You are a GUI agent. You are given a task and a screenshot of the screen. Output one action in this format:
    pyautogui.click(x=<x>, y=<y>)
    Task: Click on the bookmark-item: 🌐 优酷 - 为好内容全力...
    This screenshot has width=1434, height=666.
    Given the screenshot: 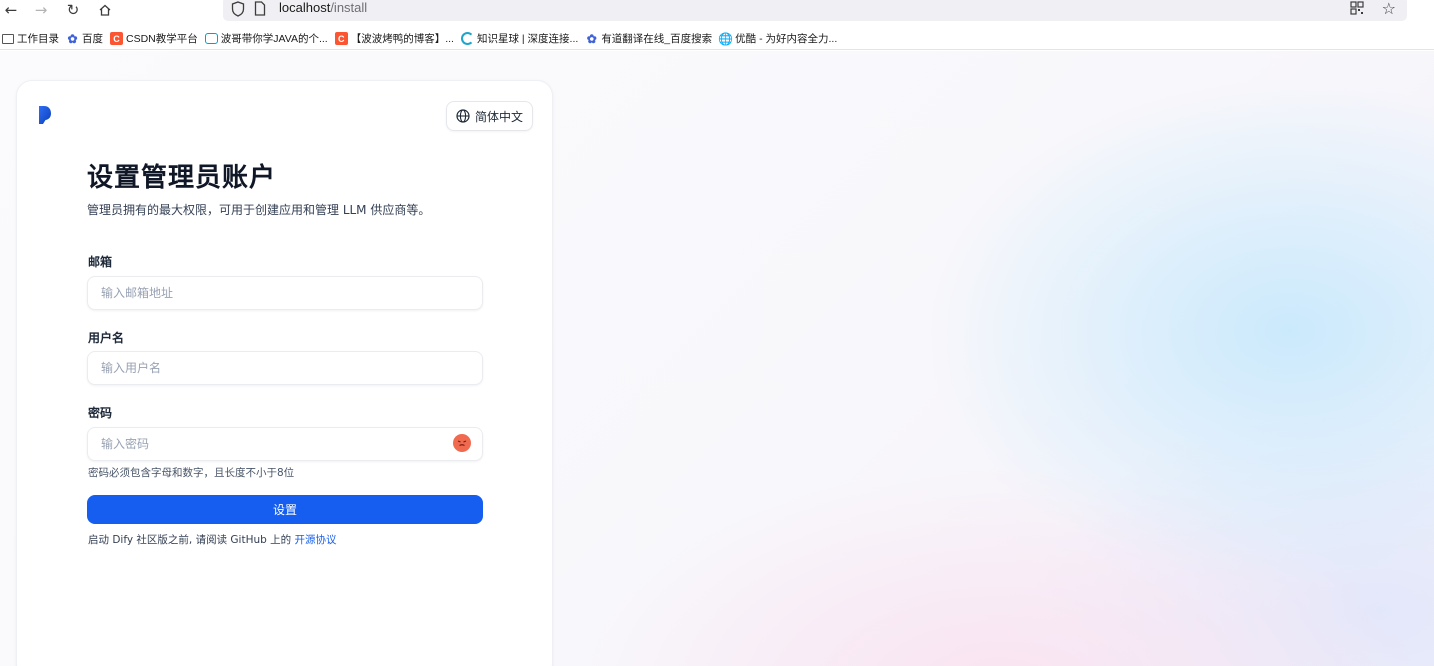 What is the action you would take?
    pyautogui.click(x=779, y=39)
    